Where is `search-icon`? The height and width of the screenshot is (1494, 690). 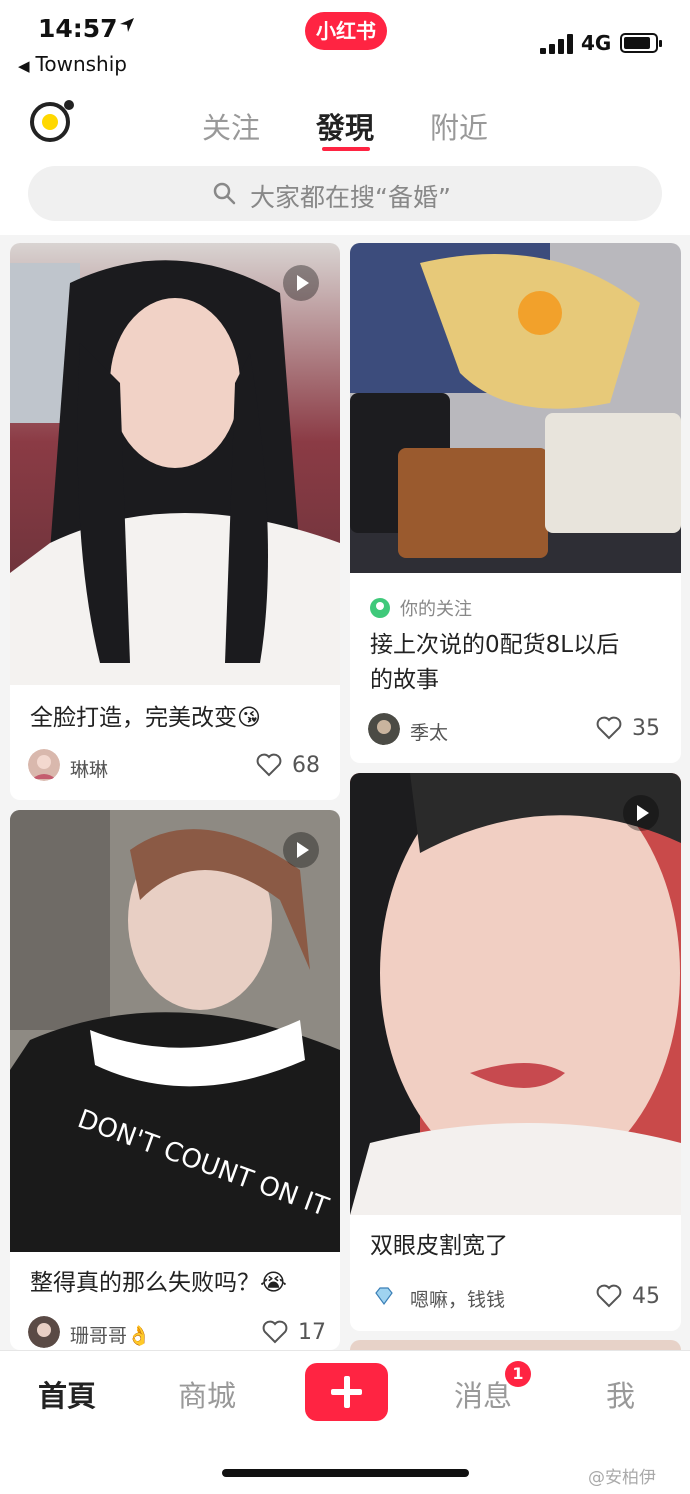 search-icon is located at coordinates (224, 193).